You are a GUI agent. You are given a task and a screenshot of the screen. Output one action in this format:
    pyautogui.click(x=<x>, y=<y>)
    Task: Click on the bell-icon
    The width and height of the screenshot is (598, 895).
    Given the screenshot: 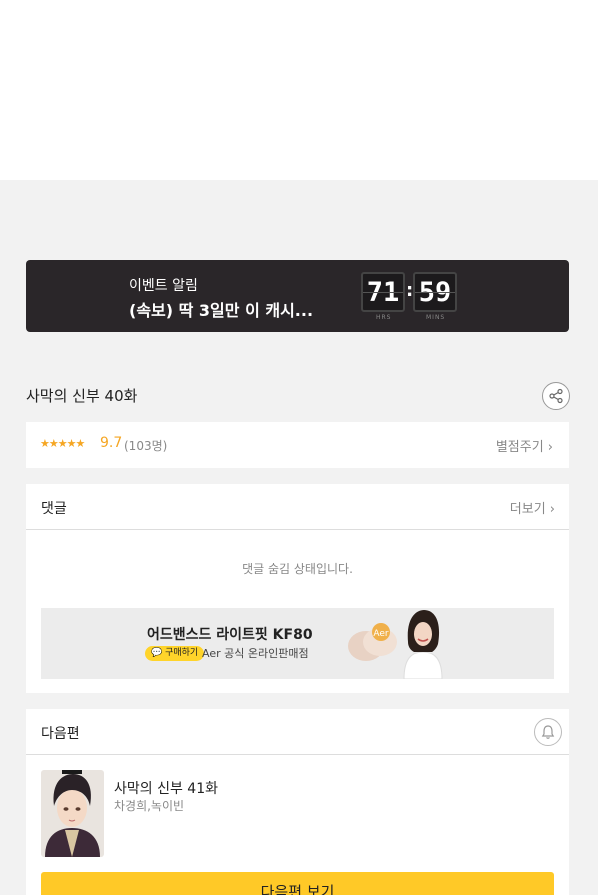 What is the action you would take?
    pyautogui.click(x=548, y=732)
    